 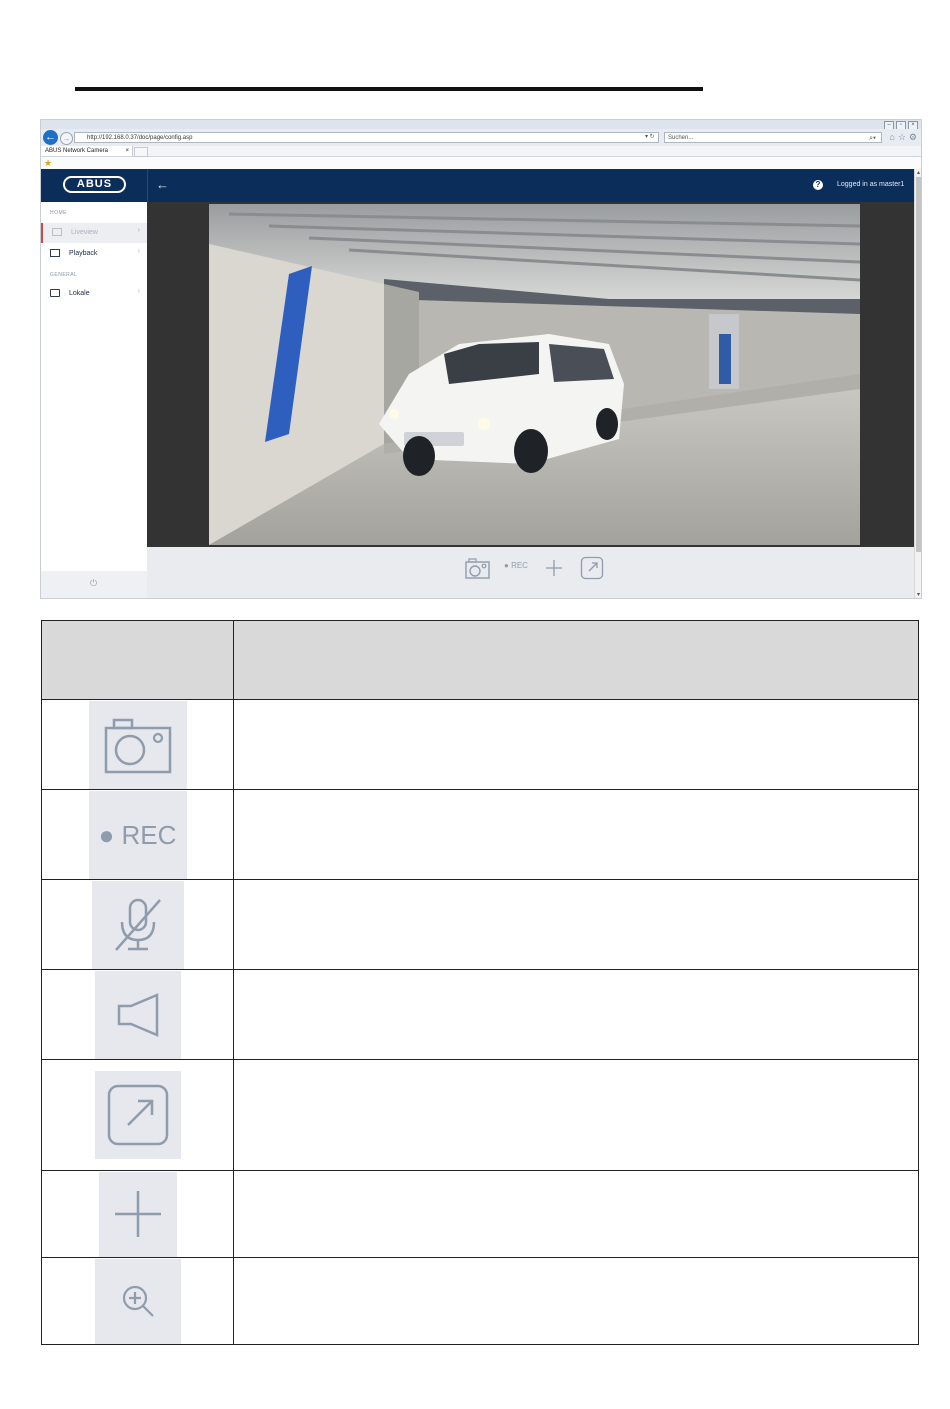 I want to click on table-row: ● REC, so click(x=480, y=834).